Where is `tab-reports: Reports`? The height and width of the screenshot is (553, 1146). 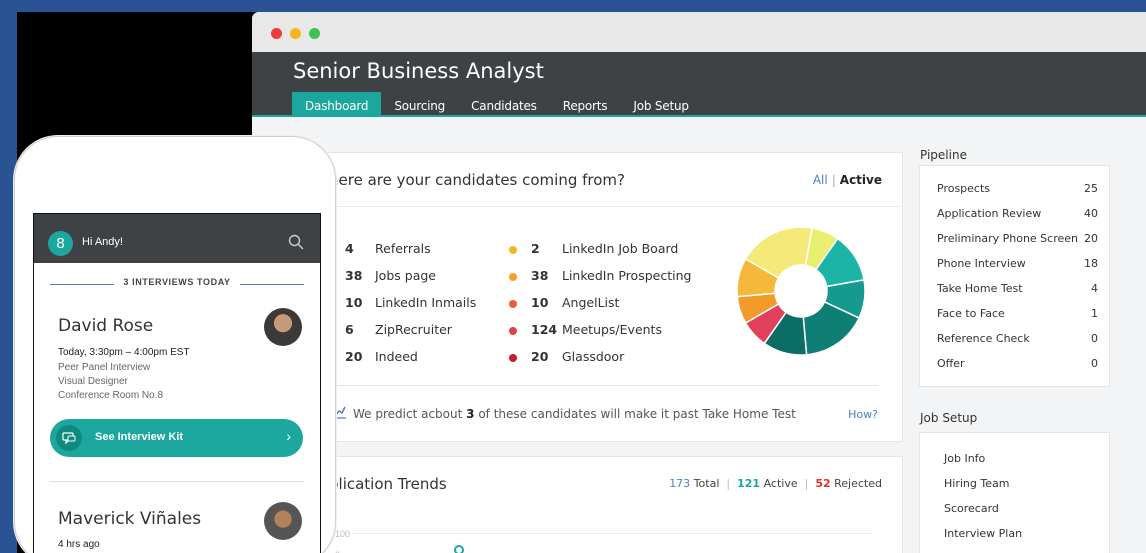
tab-reports: Reports is located at coordinates (585, 104).